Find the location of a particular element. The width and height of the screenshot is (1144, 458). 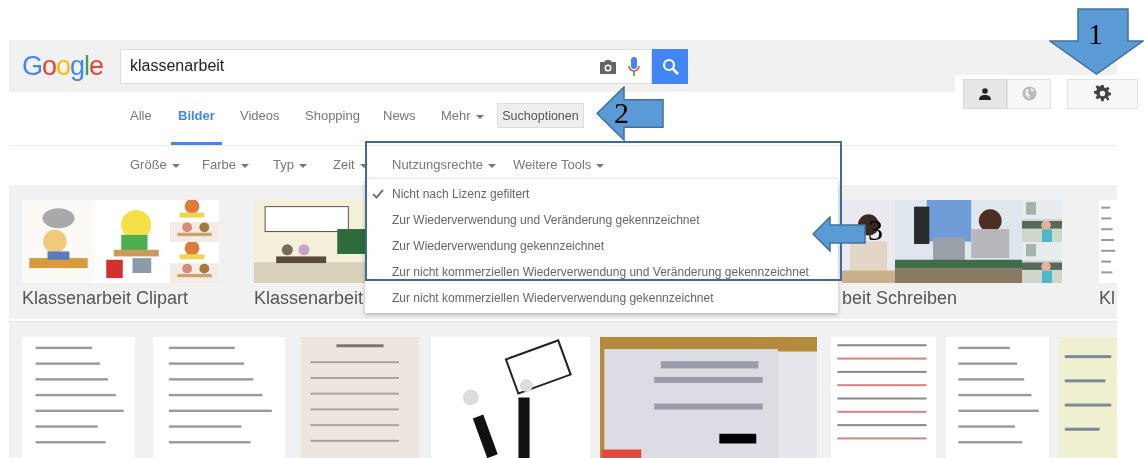

related-search-label: beit Schreiben is located at coordinates (900, 298).